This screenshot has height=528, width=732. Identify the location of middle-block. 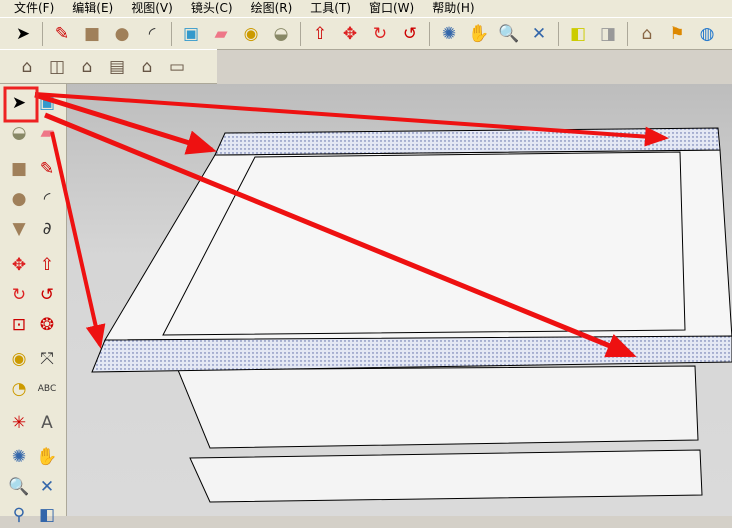
(438, 407).